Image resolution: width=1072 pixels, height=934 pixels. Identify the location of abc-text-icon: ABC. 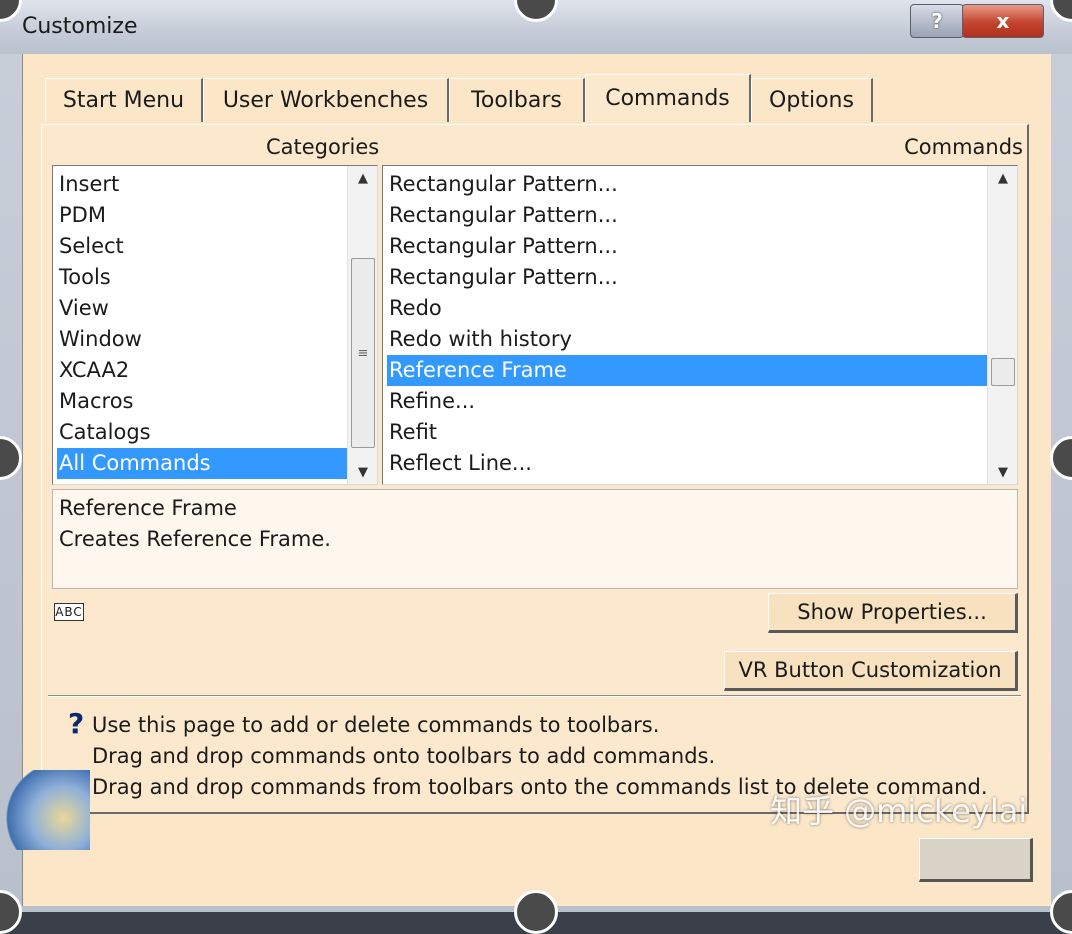
(69, 612).